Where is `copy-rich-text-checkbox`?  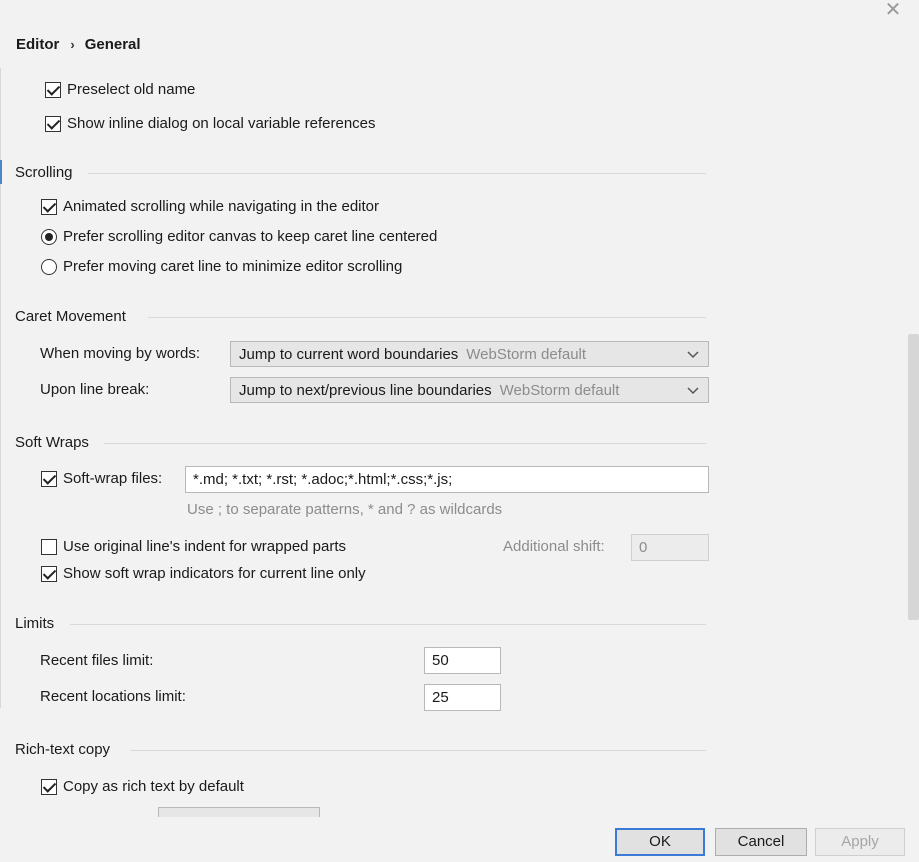 copy-rich-text-checkbox is located at coordinates (49, 787).